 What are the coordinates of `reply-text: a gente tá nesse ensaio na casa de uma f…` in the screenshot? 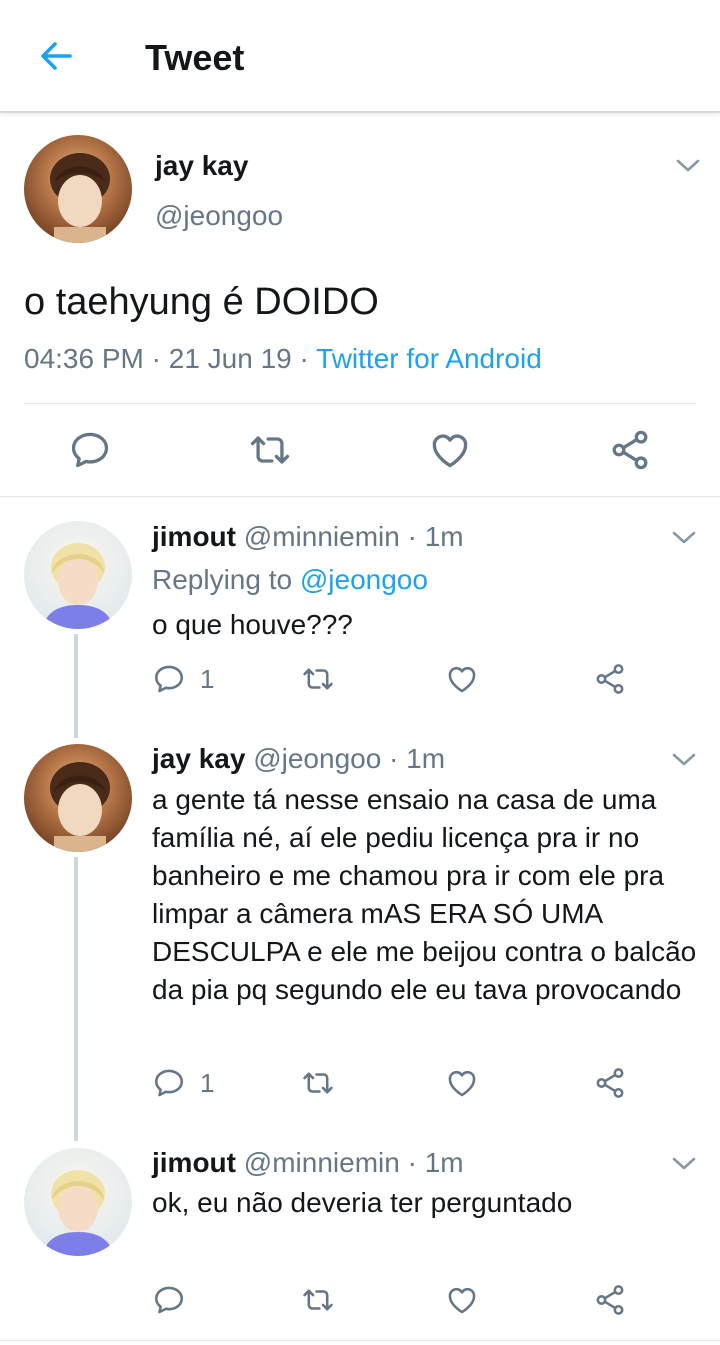 It's located at (424, 894).